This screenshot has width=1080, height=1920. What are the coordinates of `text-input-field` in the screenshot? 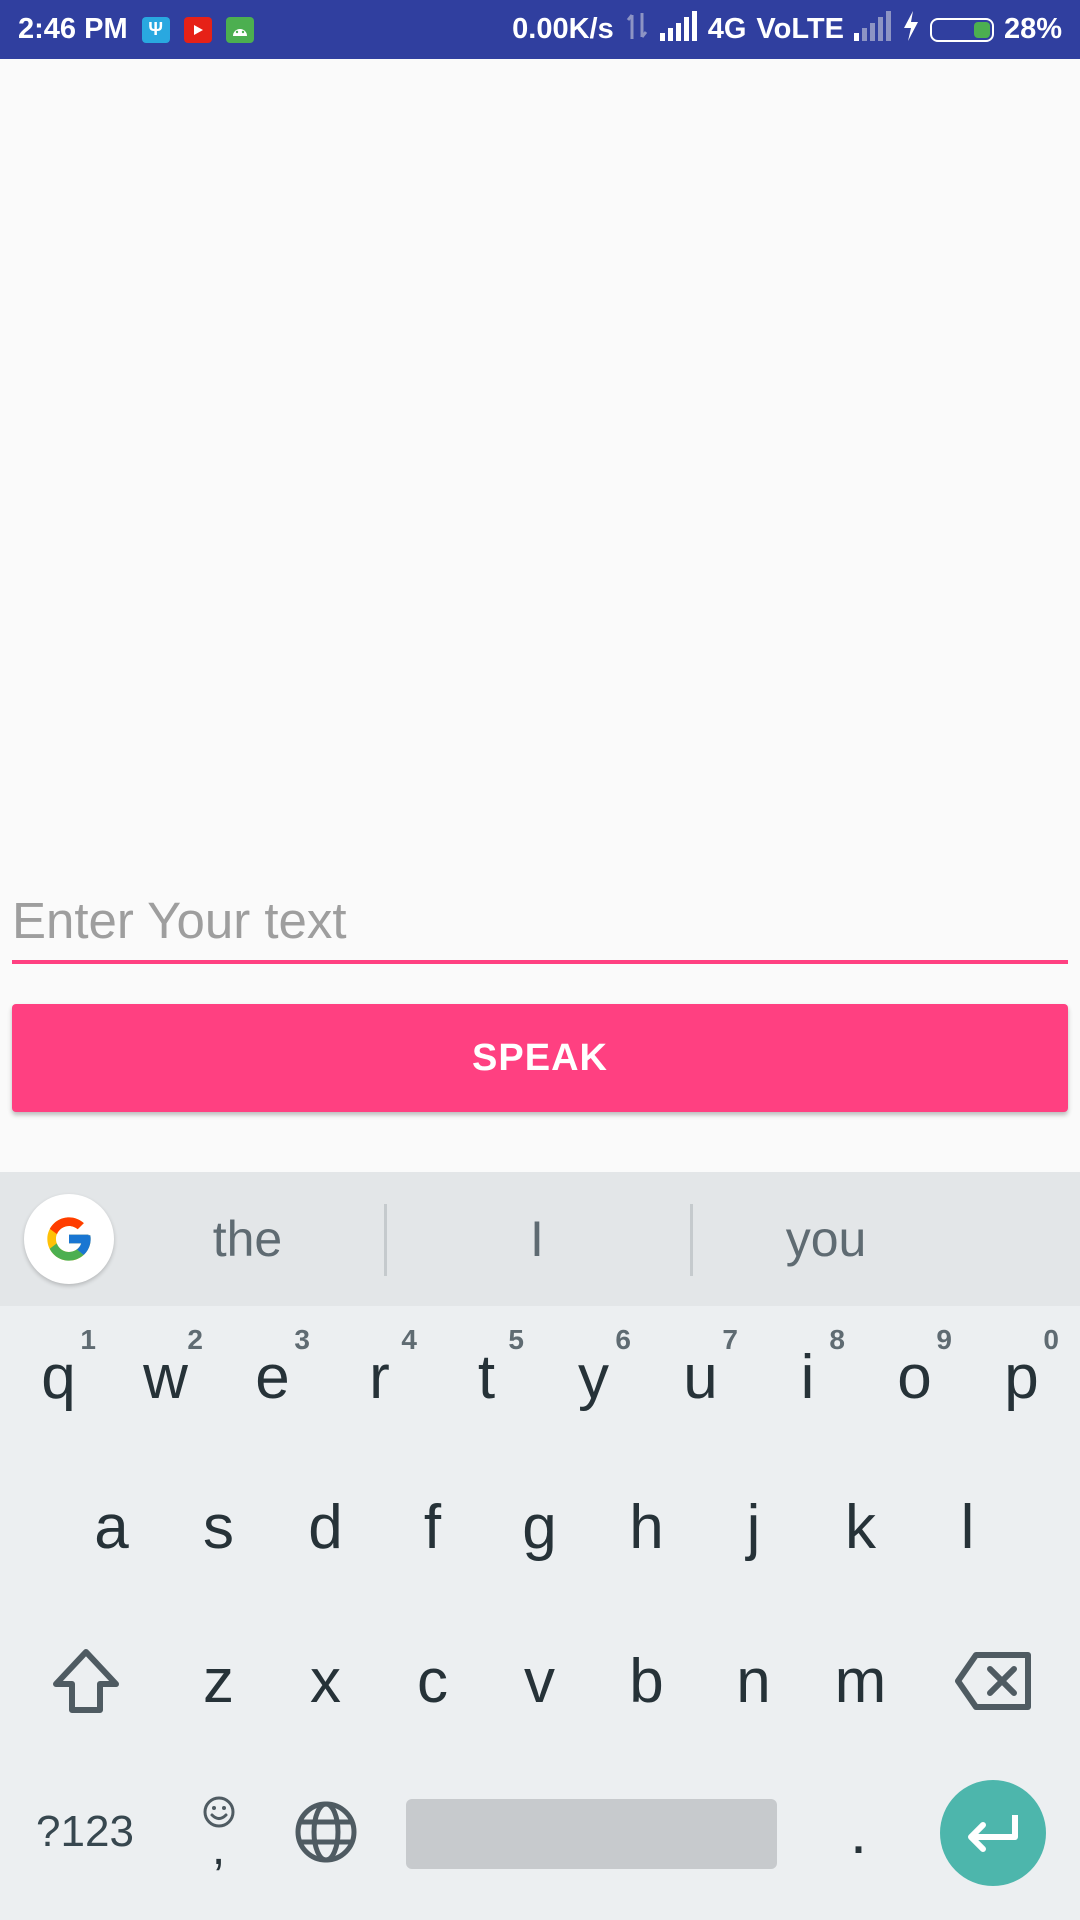 It's located at (540, 922).